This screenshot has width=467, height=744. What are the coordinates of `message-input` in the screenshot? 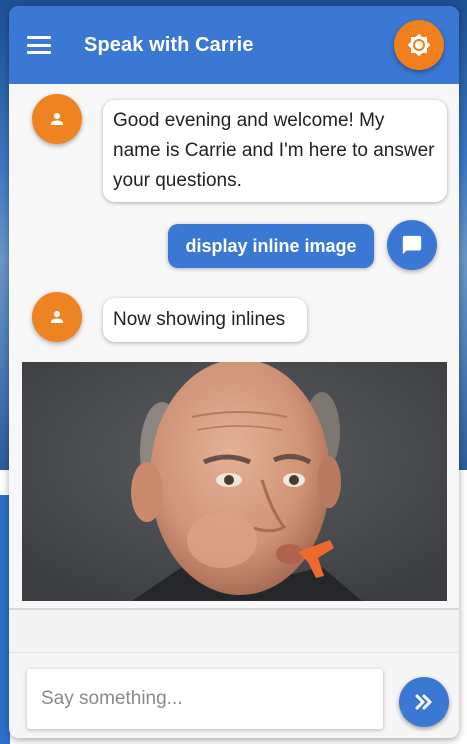 It's located at (205, 699).